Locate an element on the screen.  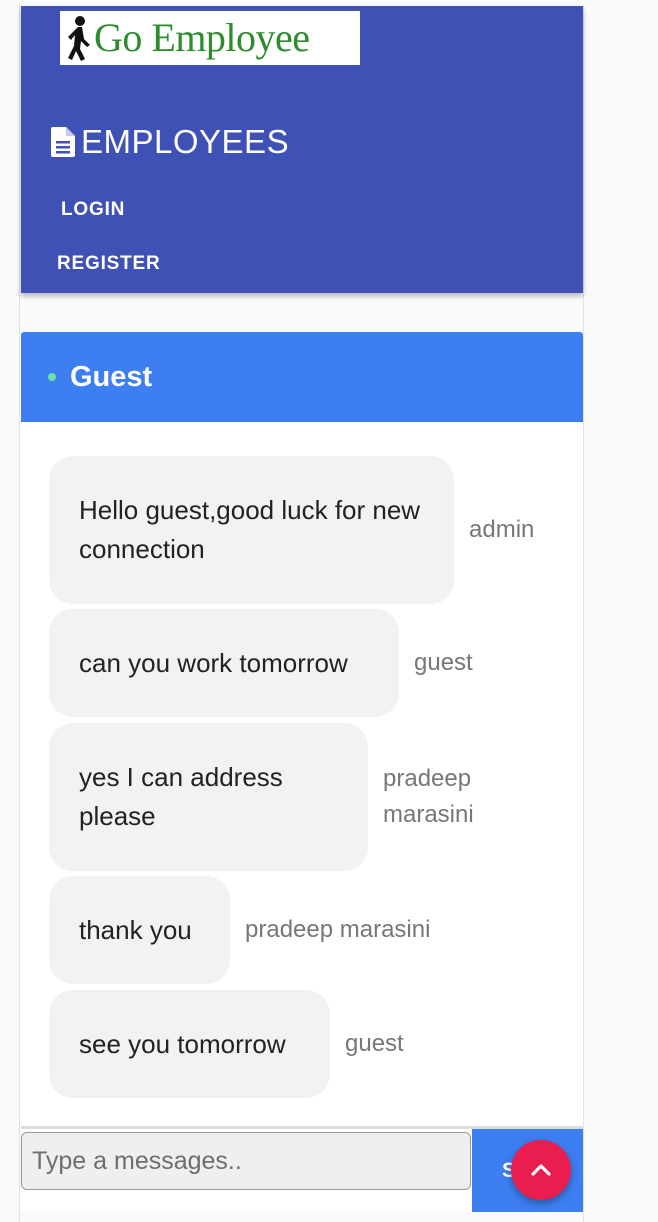
nav-login-link: LOGIN is located at coordinates (93, 210).